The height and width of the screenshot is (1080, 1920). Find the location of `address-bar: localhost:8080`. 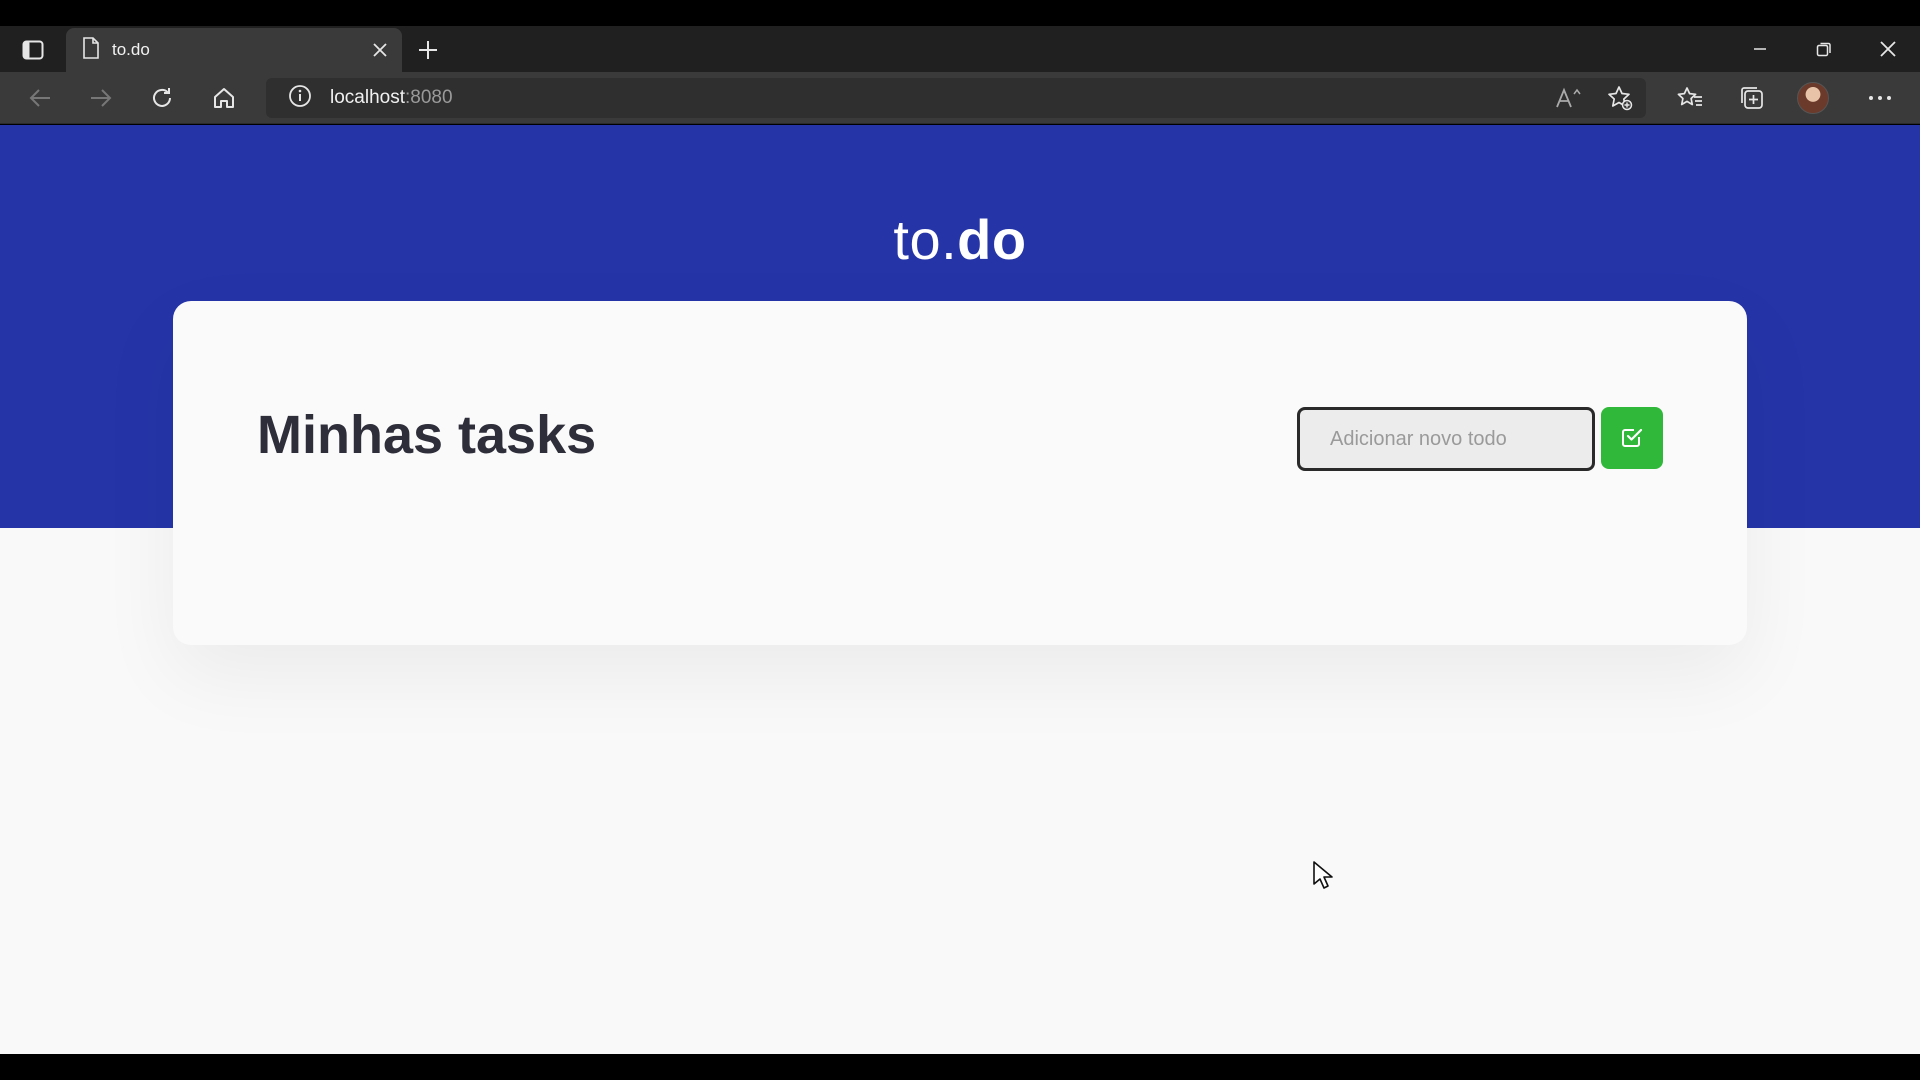

address-bar: localhost:8080 is located at coordinates (956, 98).